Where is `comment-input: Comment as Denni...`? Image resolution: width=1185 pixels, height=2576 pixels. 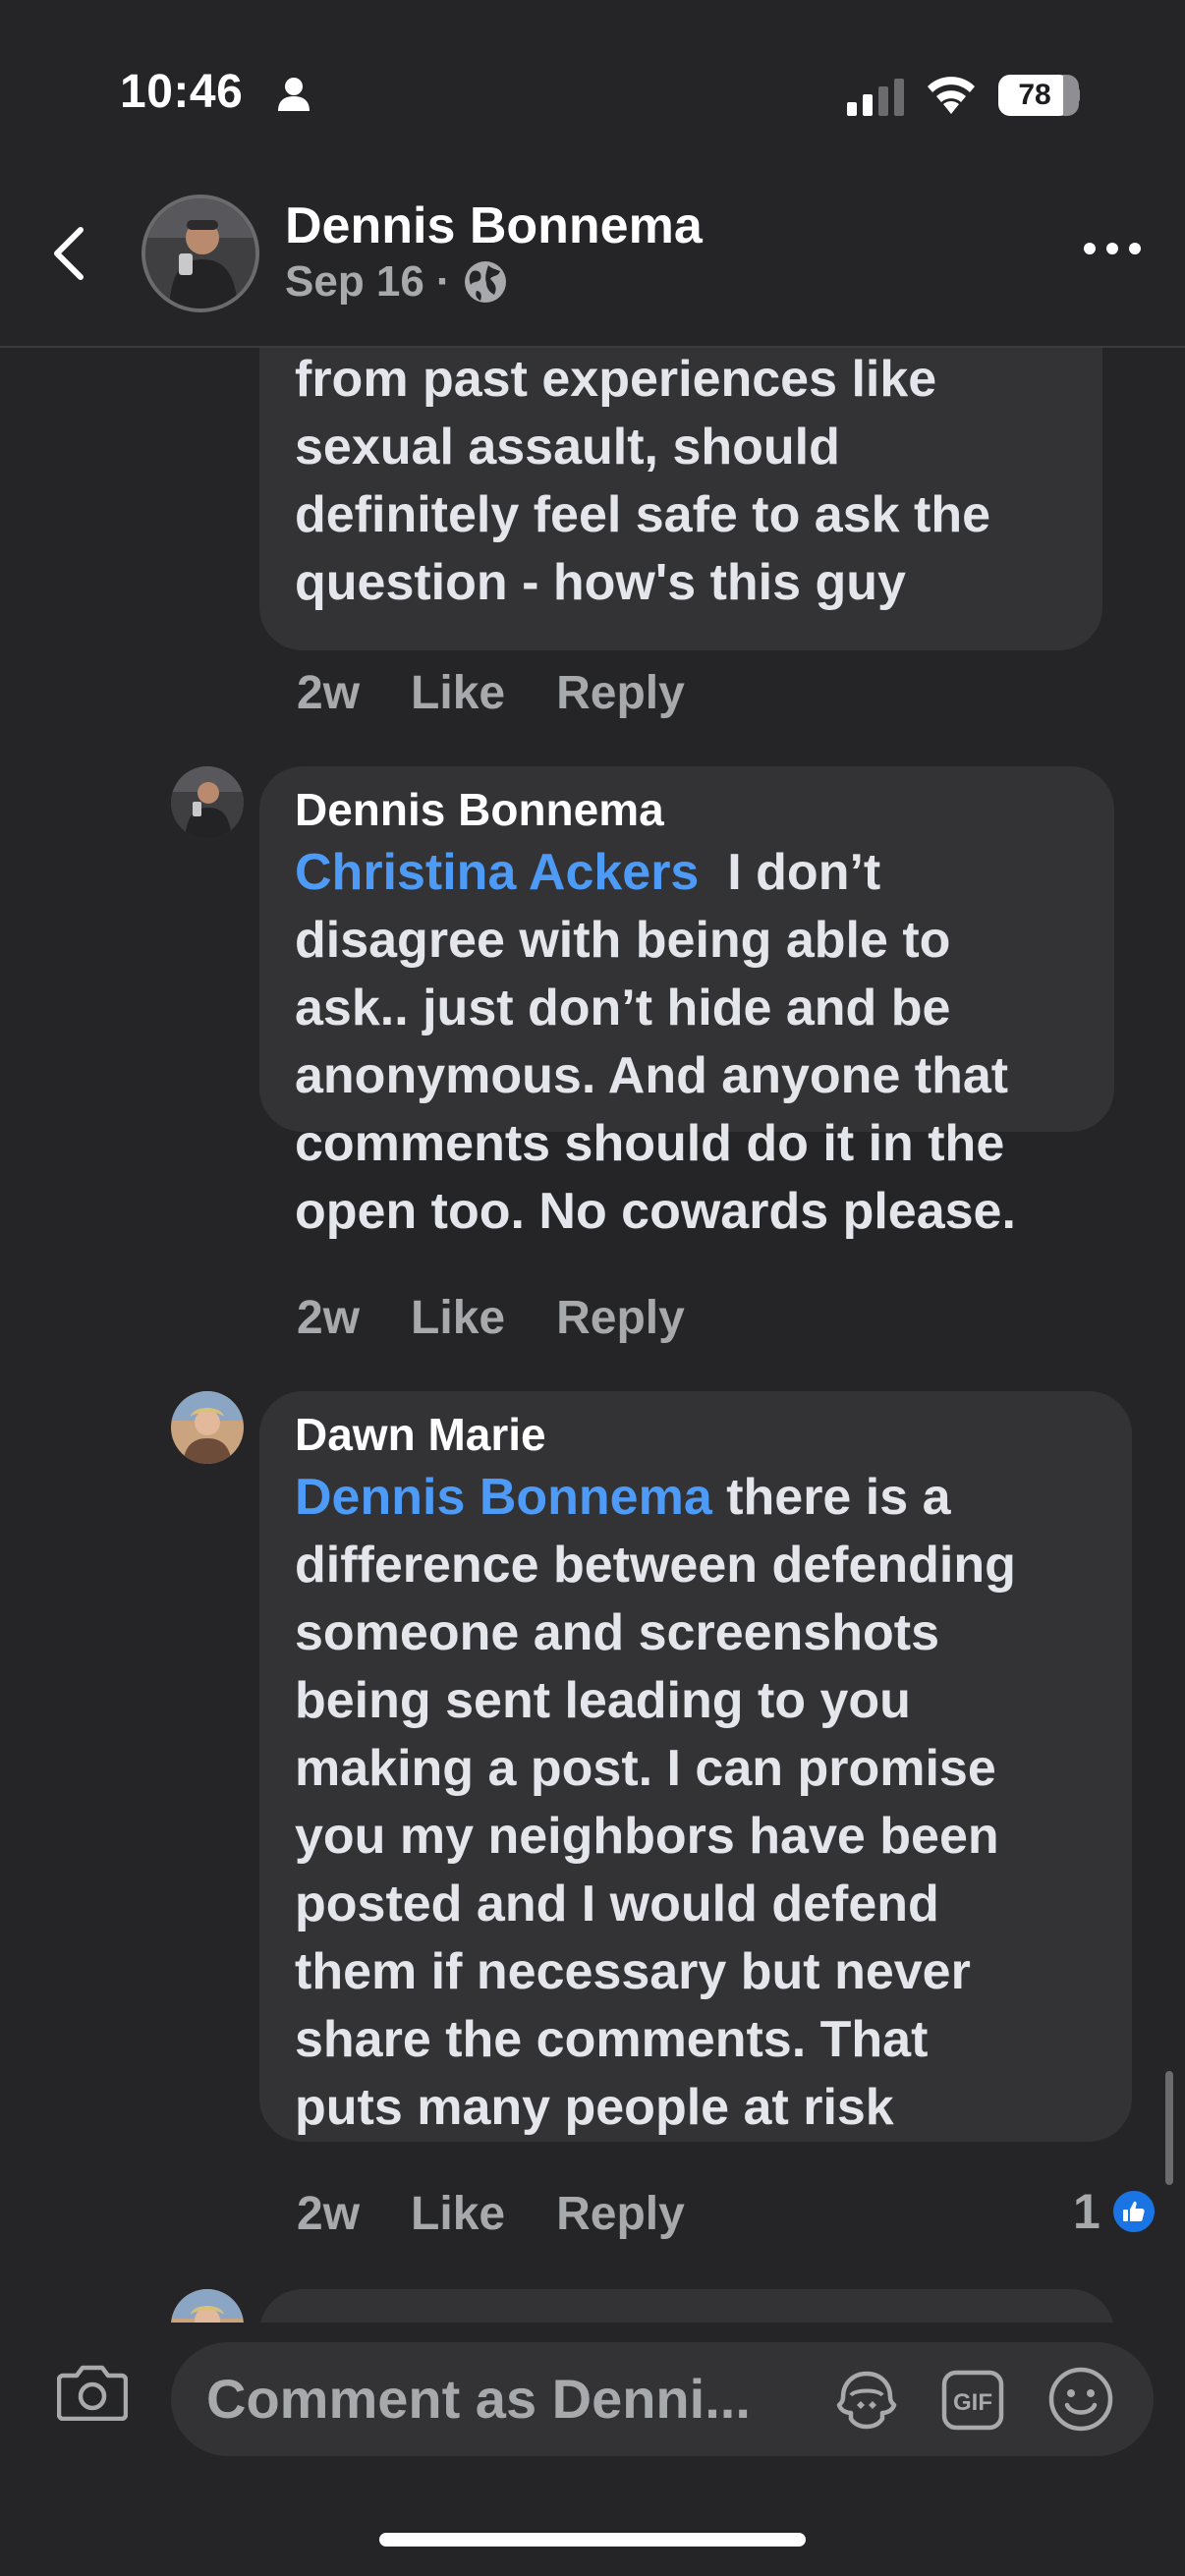
comment-input: Comment as Denni... is located at coordinates (479, 2399).